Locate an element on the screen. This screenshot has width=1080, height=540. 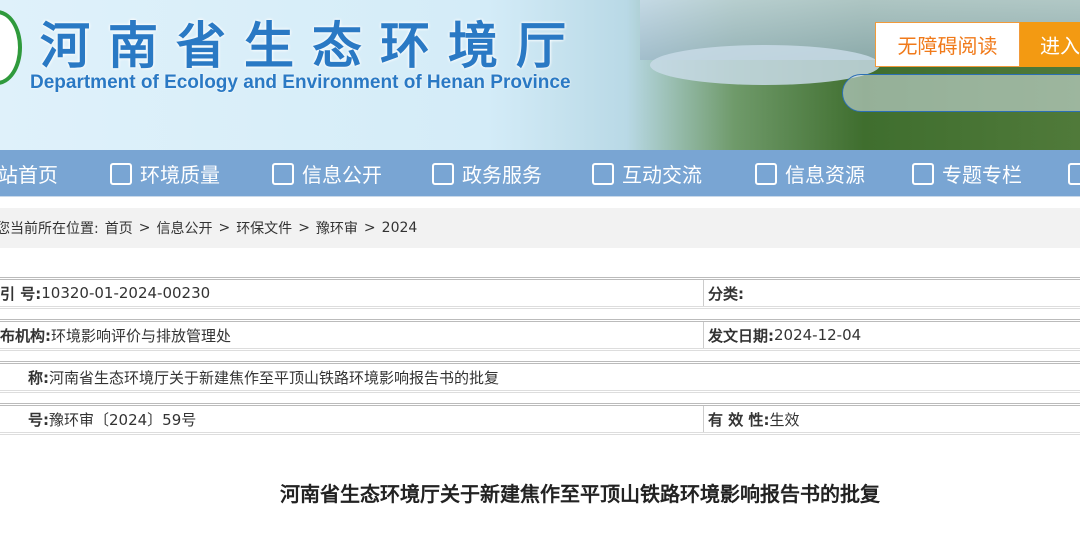
category-label: 分类: is located at coordinates (726, 293).